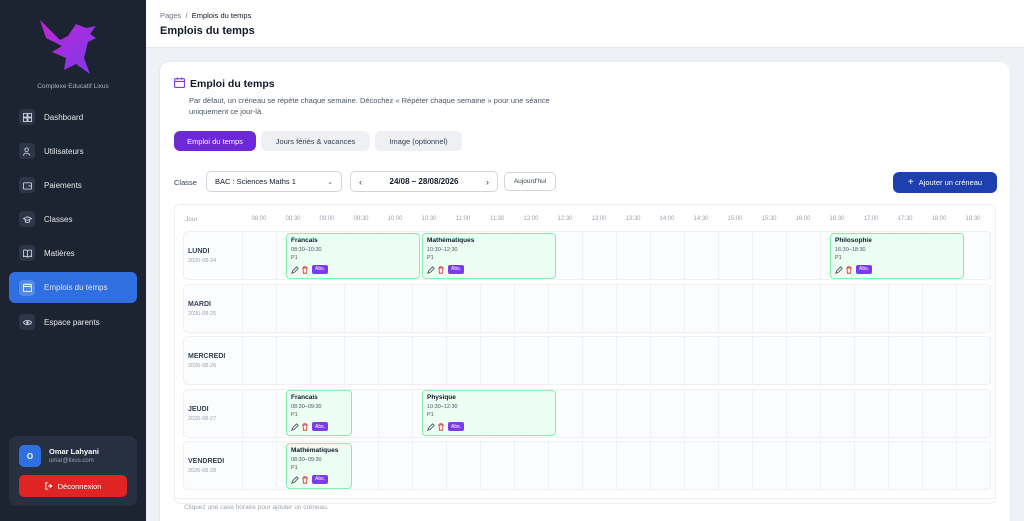 The height and width of the screenshot is (521, 1024). Describe the element at coordinates (64, 151) in the screenshot. I see `sidebar-item-label: Utilisateurs` at that location.